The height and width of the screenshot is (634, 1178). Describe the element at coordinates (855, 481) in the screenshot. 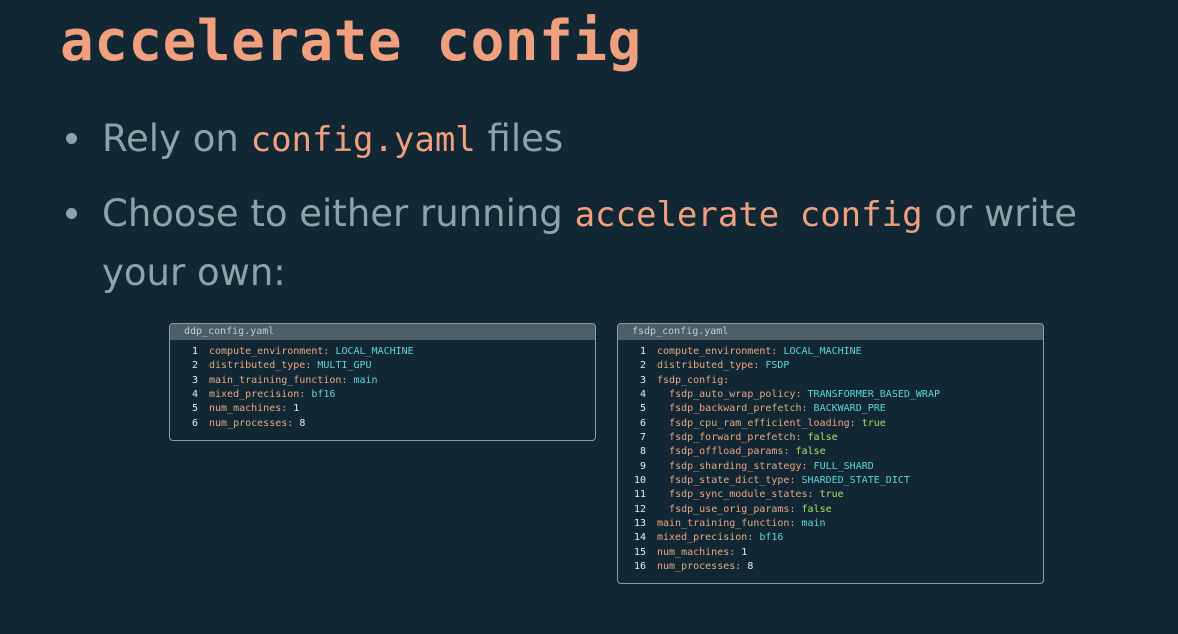

I see `yaml-value: SHARDED_STATE_DICT` at that location.